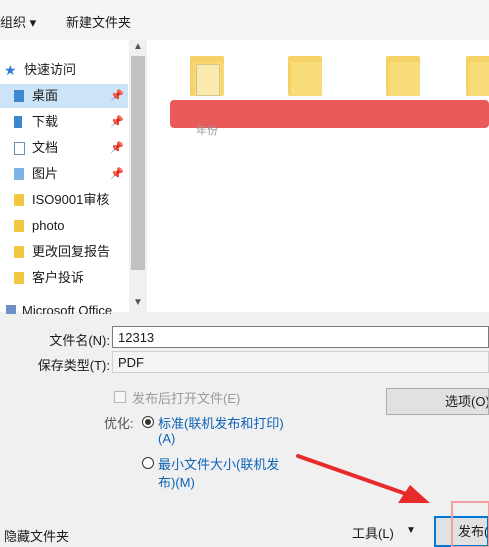  I want to click on document-icon, so click(19, 148).